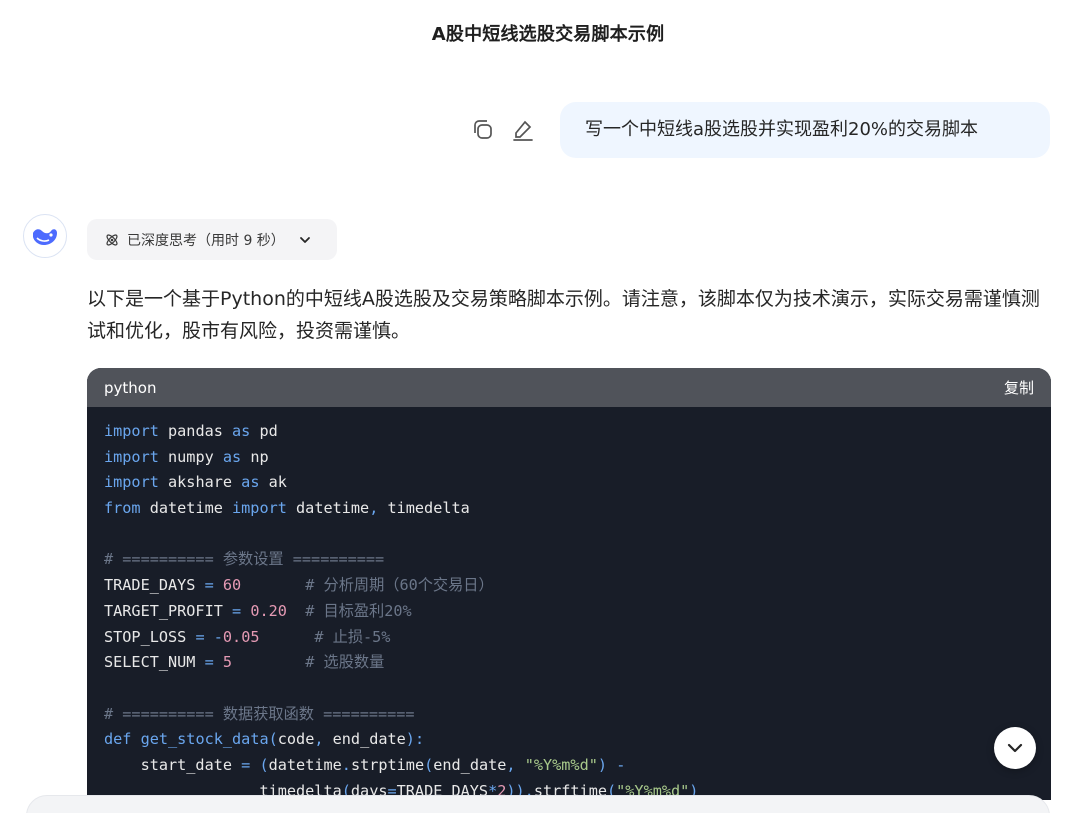 The image size is (1080, 813). I want to click on code-line: # ========== 数据获取函数 ==========, so click(569, 715).